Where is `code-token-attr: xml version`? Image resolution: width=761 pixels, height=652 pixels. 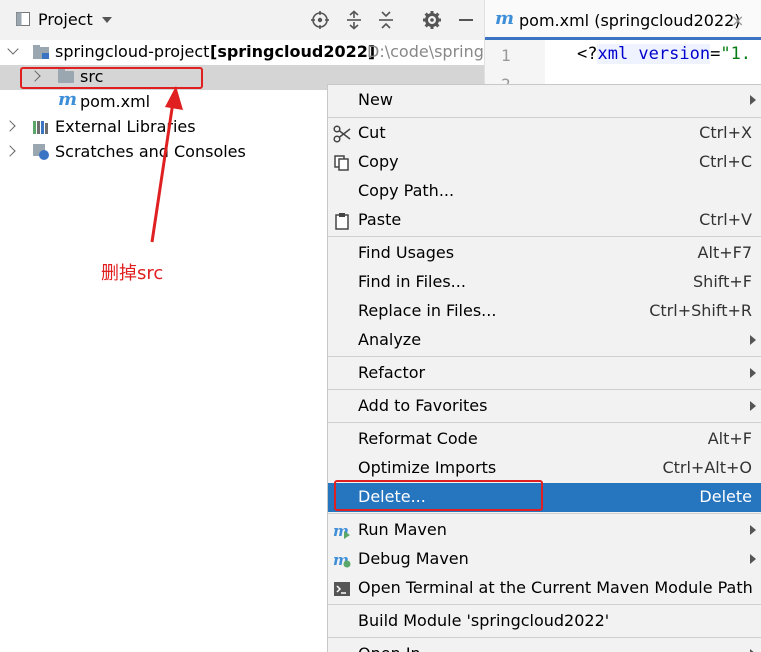 code-token-attr: xml version is located at coordinates (654, 54).